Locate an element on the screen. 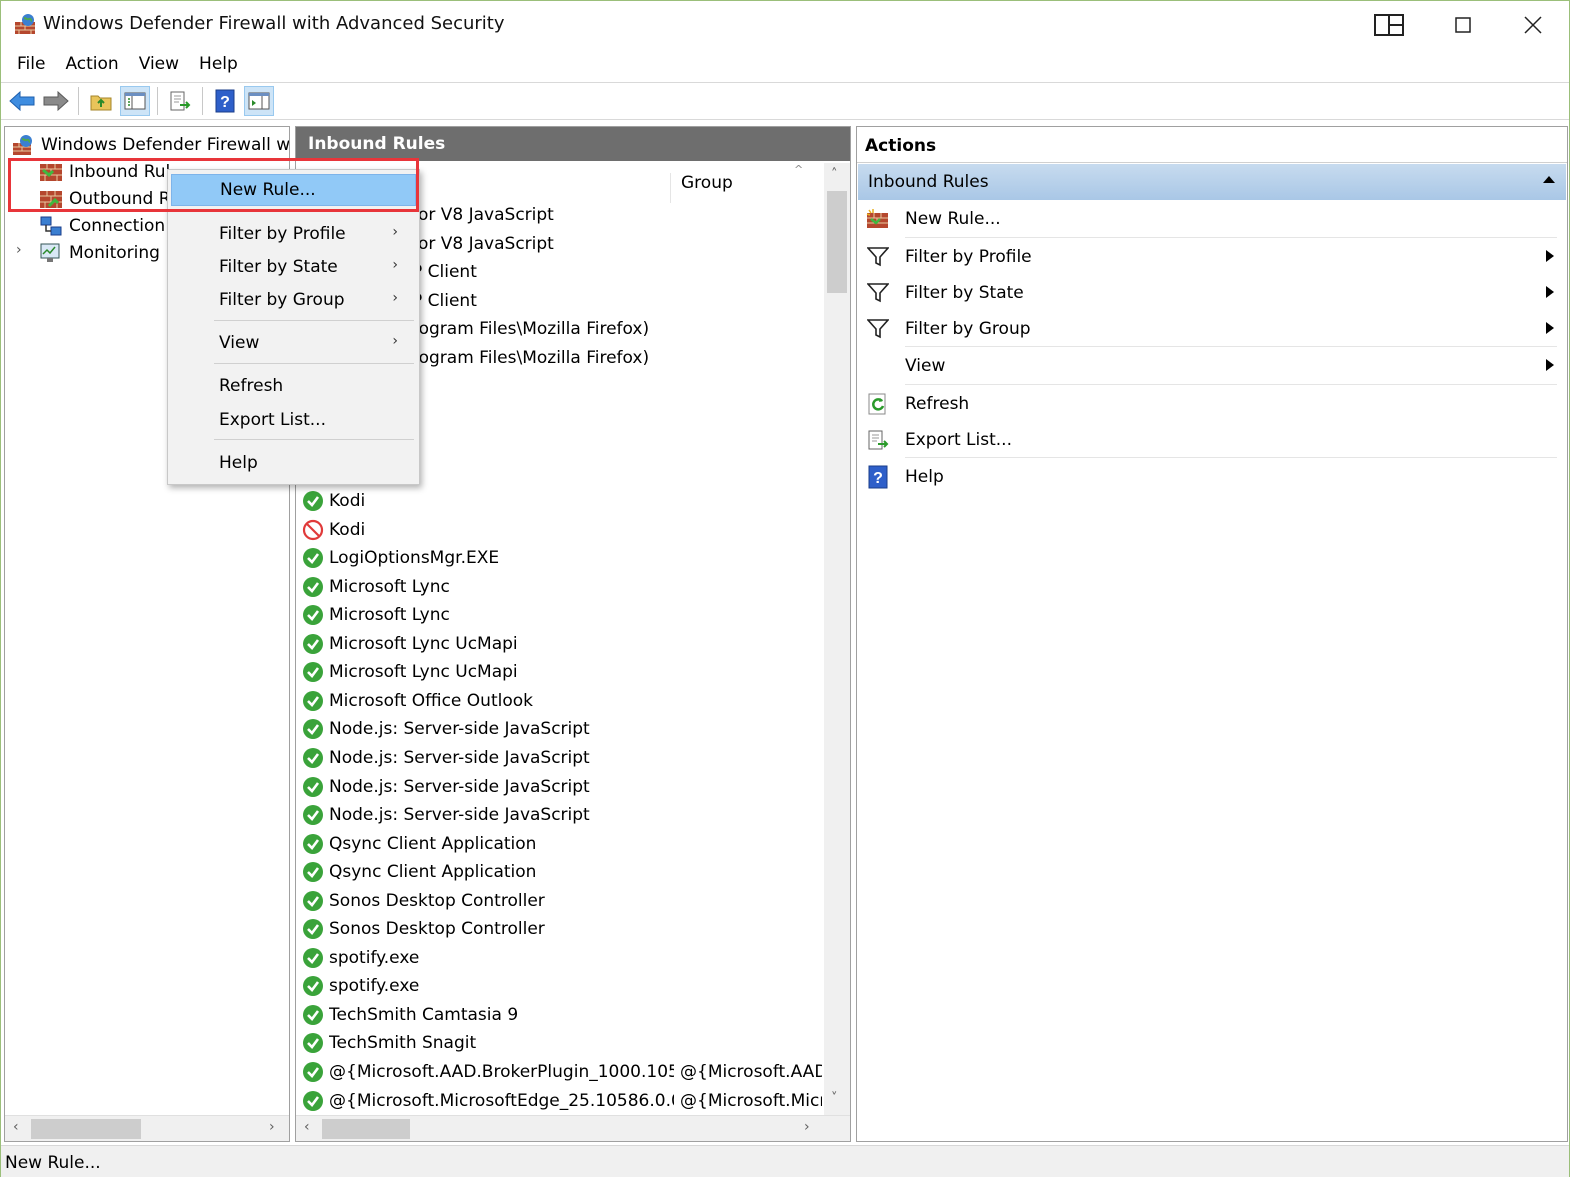  export-list-button is located at coordinates (180, 101).